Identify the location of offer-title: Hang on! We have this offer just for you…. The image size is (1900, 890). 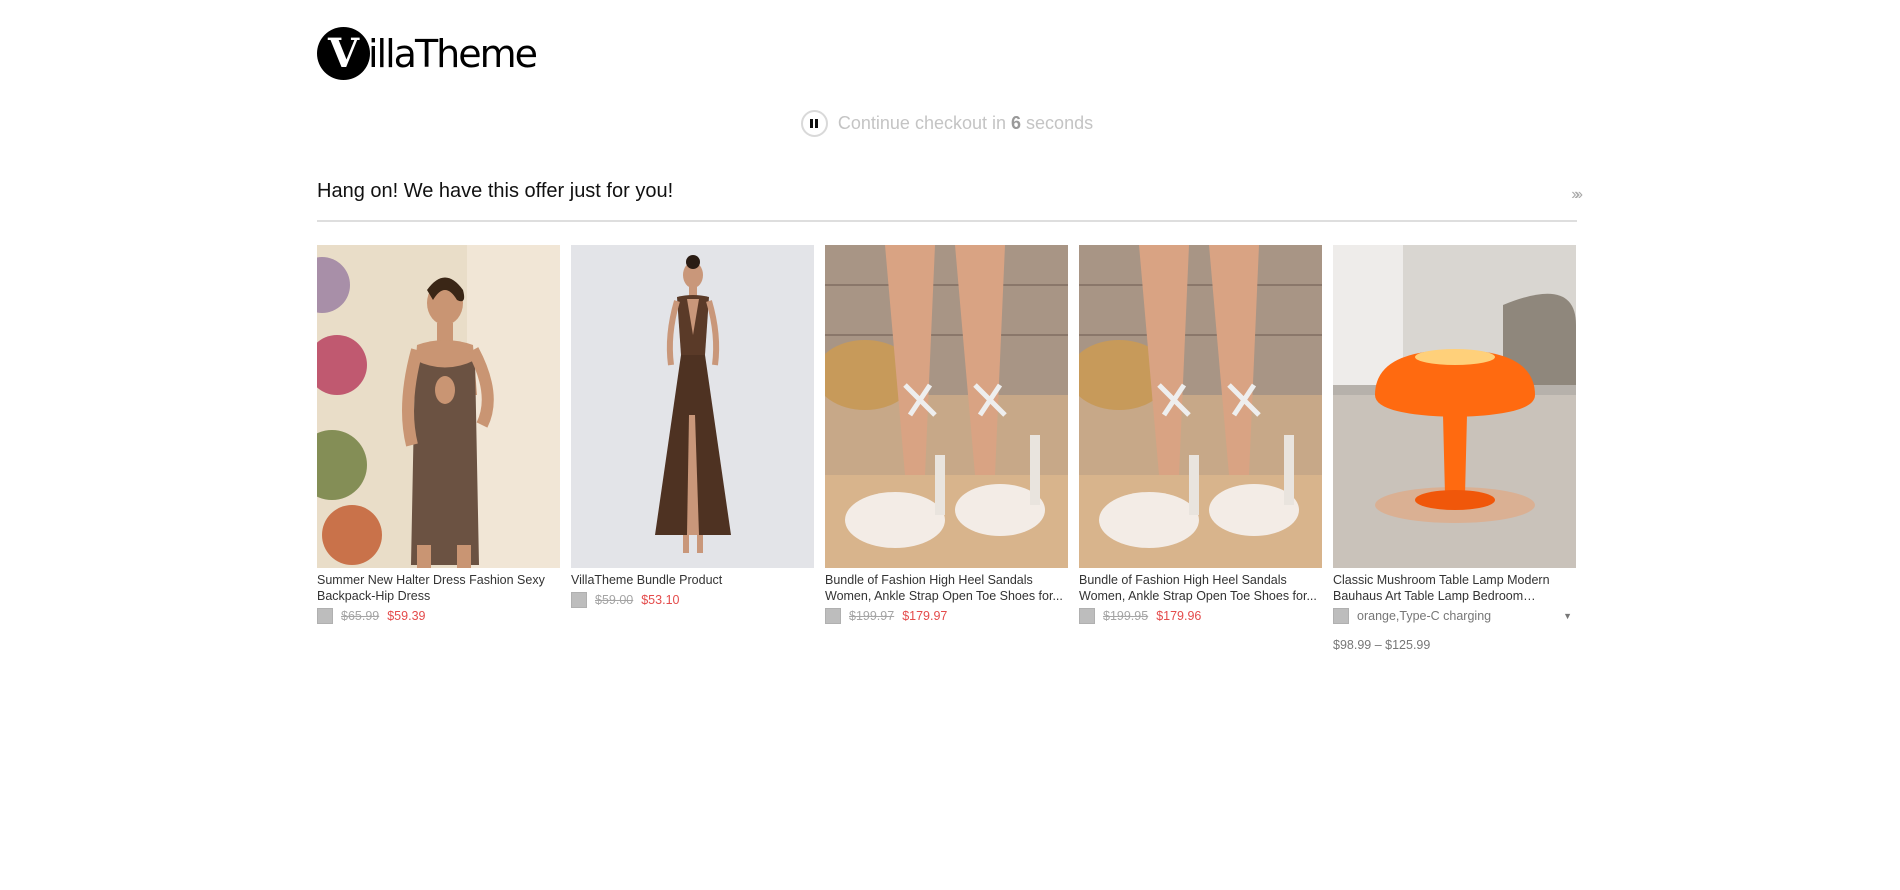
(495, 191).